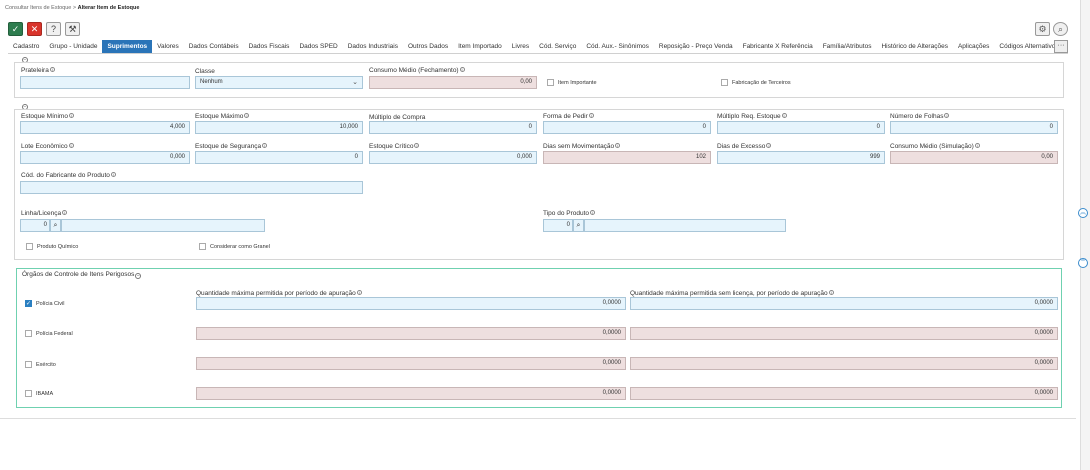 This screenshot has width=1090, height=470. Describe the element at coordinates (355, 82) in the screenshot. I see `chevron-down-icon: ⌄` at that location.